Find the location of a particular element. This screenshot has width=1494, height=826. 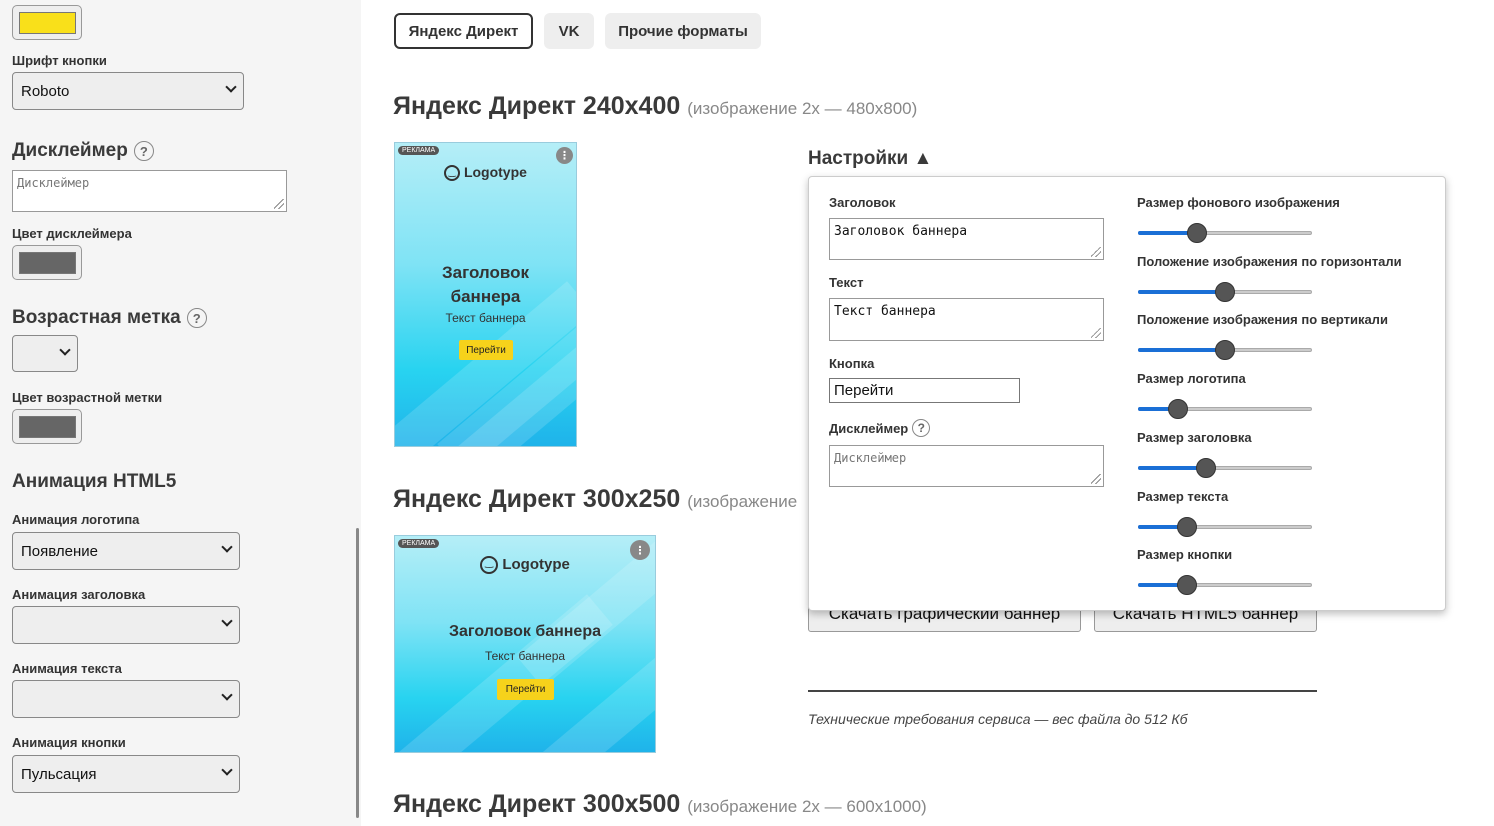

logo-anim-value: Появление is located at coordinates (59, 551).